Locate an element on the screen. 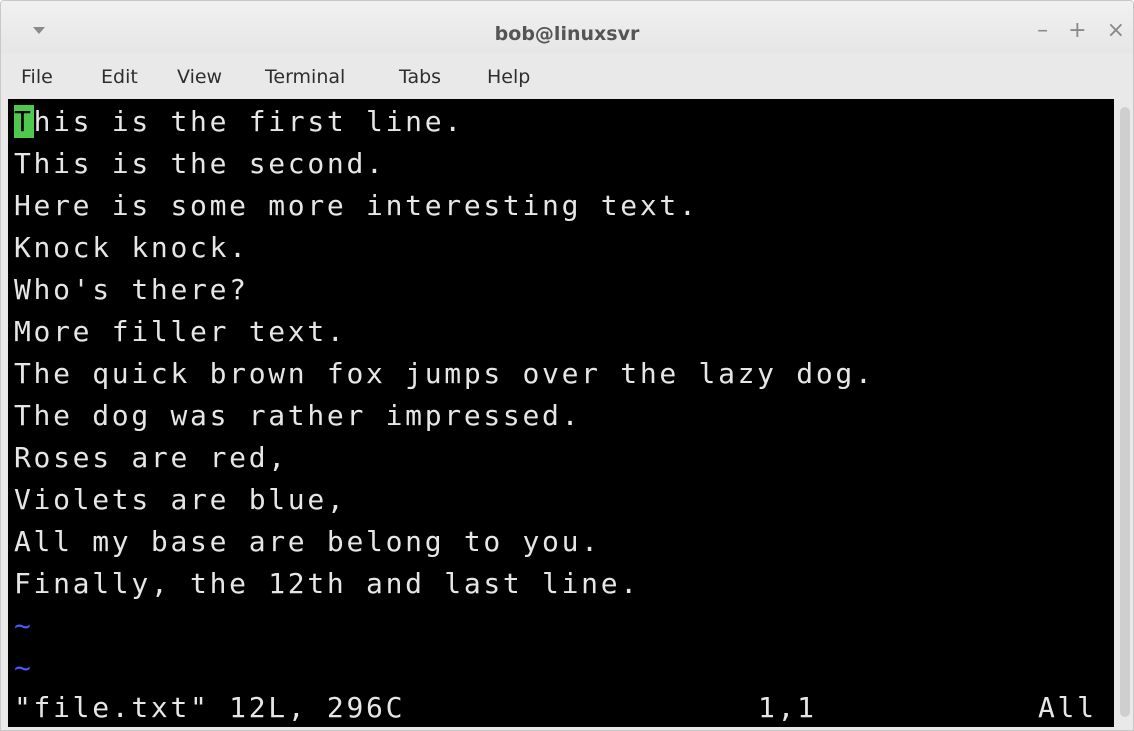 The width and height of the screenshot is (1134, 731). editor-line: Violets are blue, is located at coordinates (180, 499).